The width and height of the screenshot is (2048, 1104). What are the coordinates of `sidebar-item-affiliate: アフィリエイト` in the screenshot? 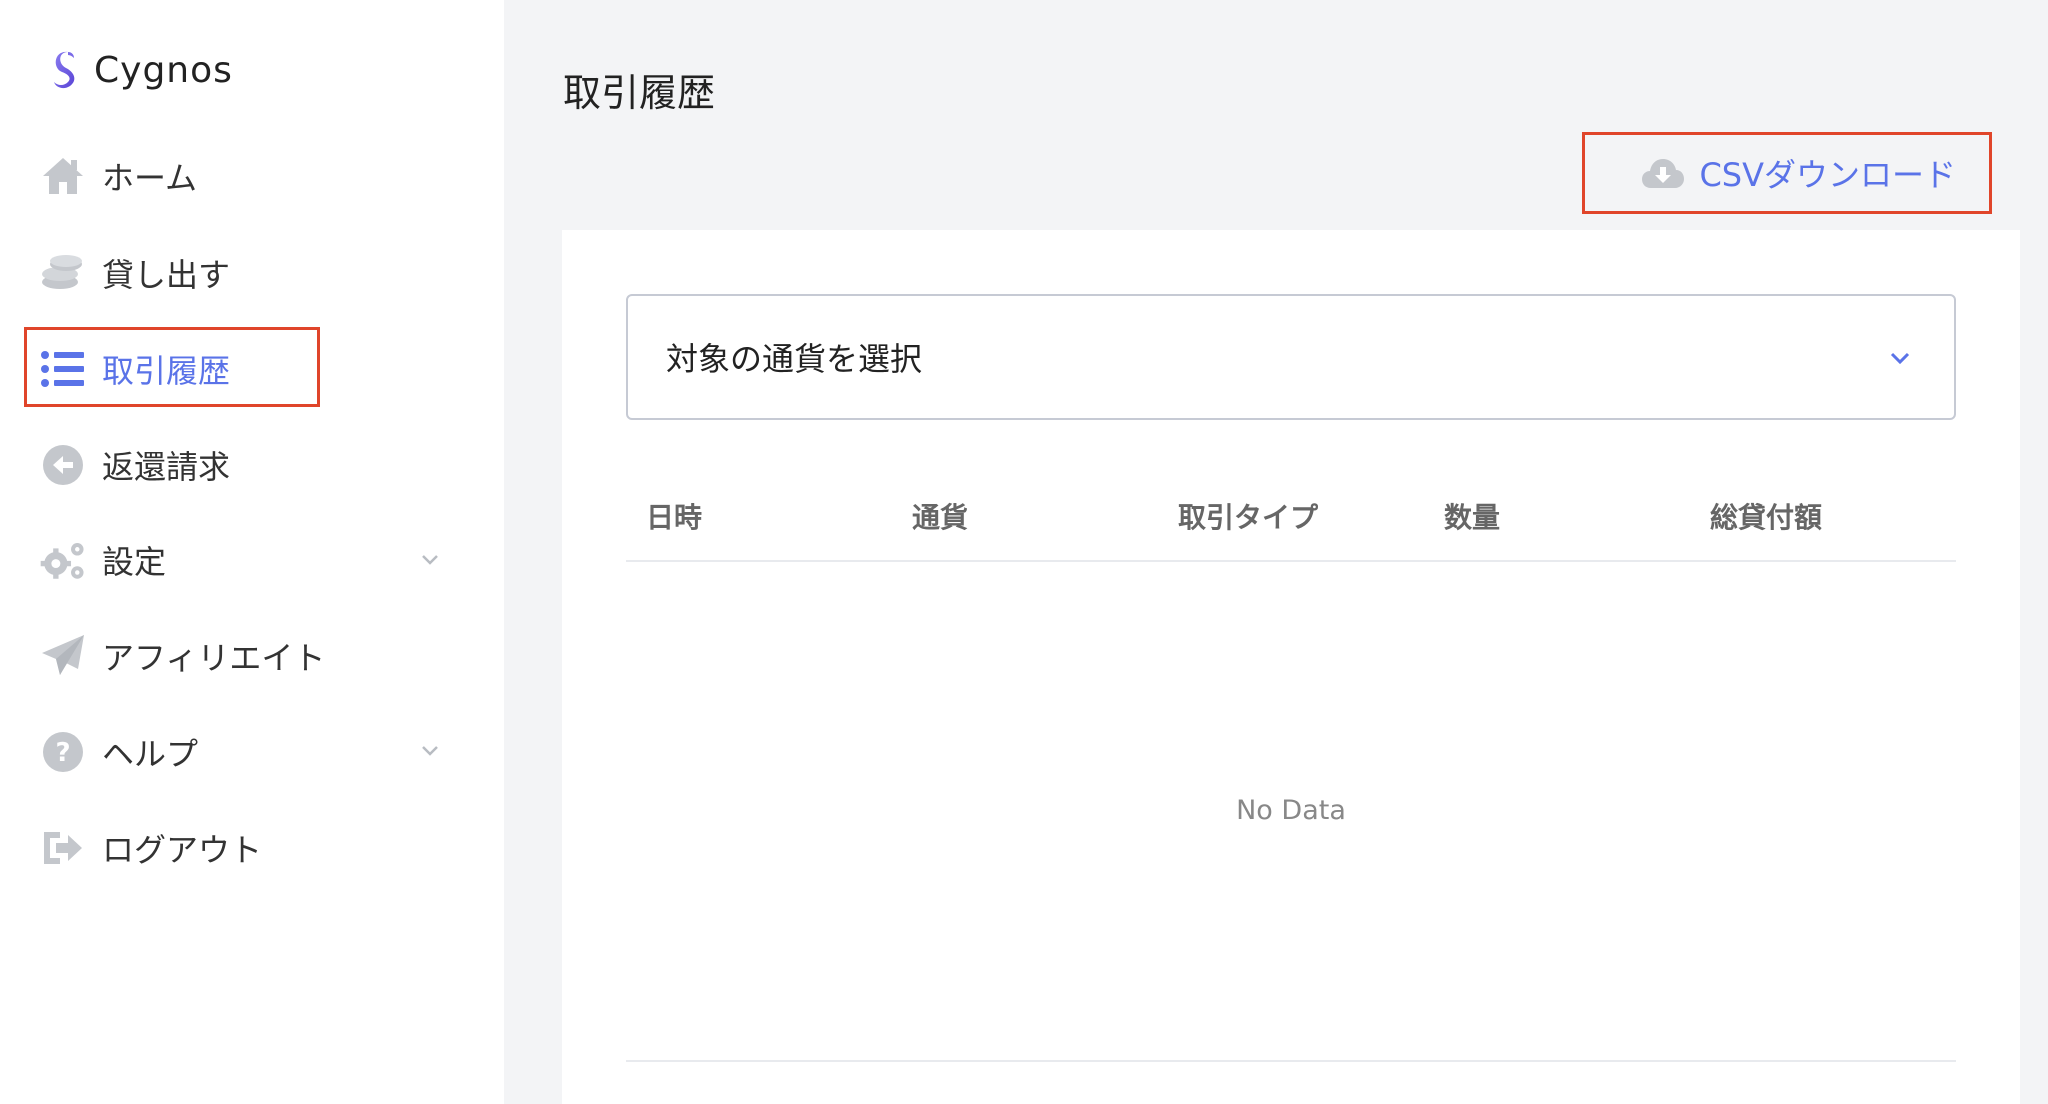 It's located at (181, 656).